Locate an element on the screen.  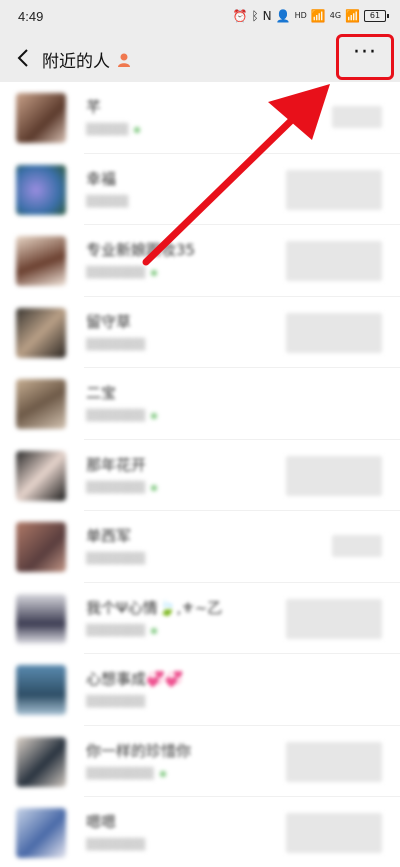
more-options-button: ··· is located at coordinates (365, 57).